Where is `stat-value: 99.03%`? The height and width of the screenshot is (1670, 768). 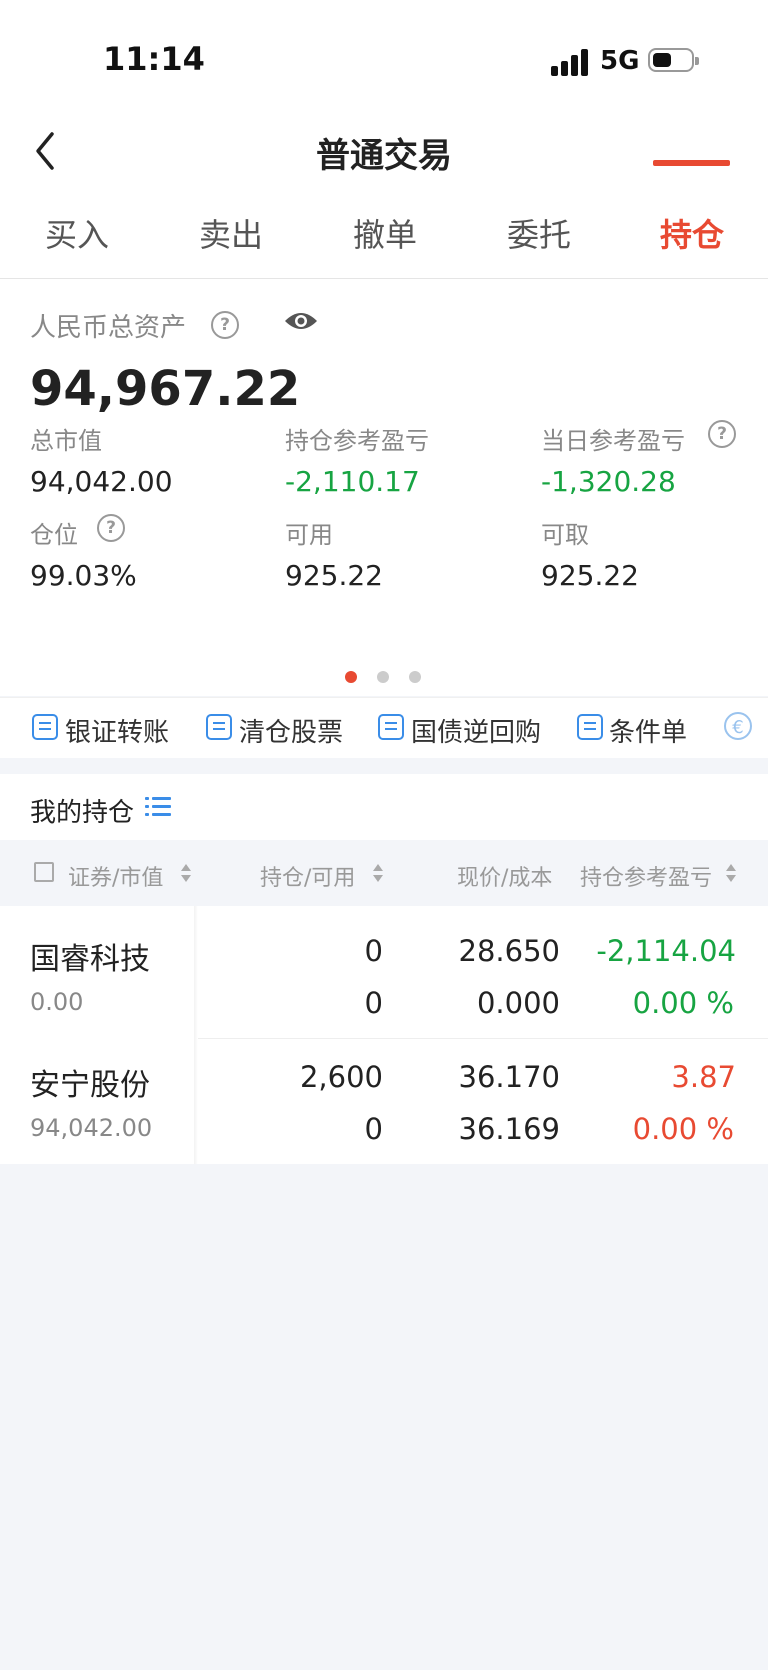 stat-value: 99.03% is located at coordinates (83, 575).